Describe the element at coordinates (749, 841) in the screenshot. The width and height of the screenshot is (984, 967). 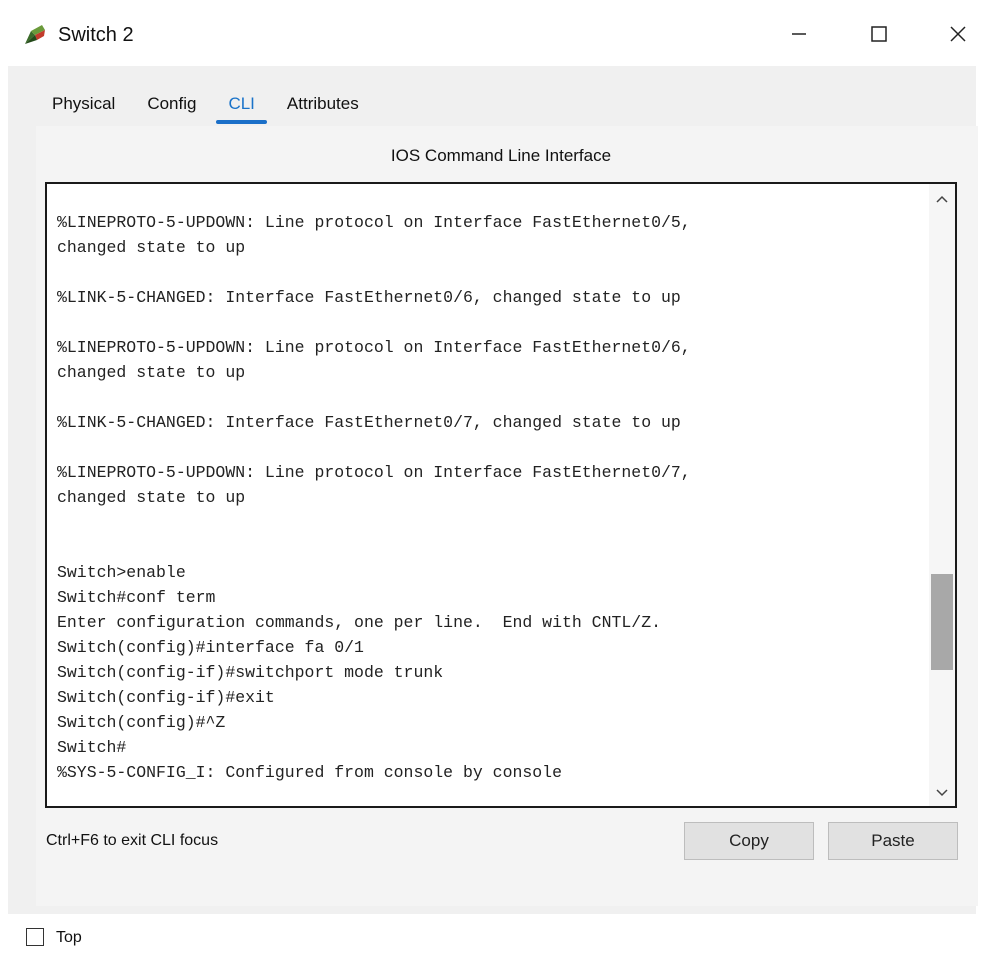
I see `copy-button: Copy` at that location.